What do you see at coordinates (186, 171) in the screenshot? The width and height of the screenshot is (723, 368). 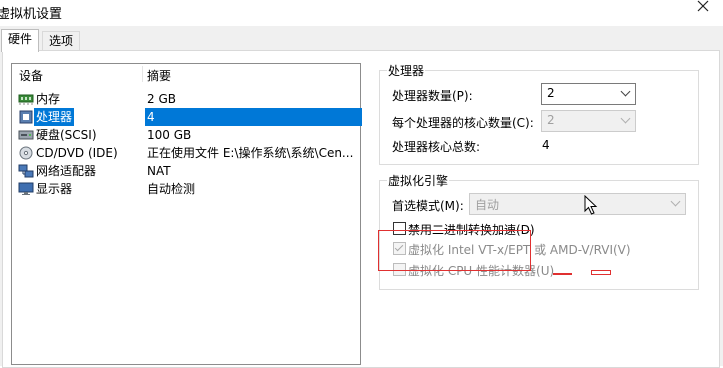 I see `device-row-network-adapter: 网络适配器 NAT` at bounding box center [186, 171].